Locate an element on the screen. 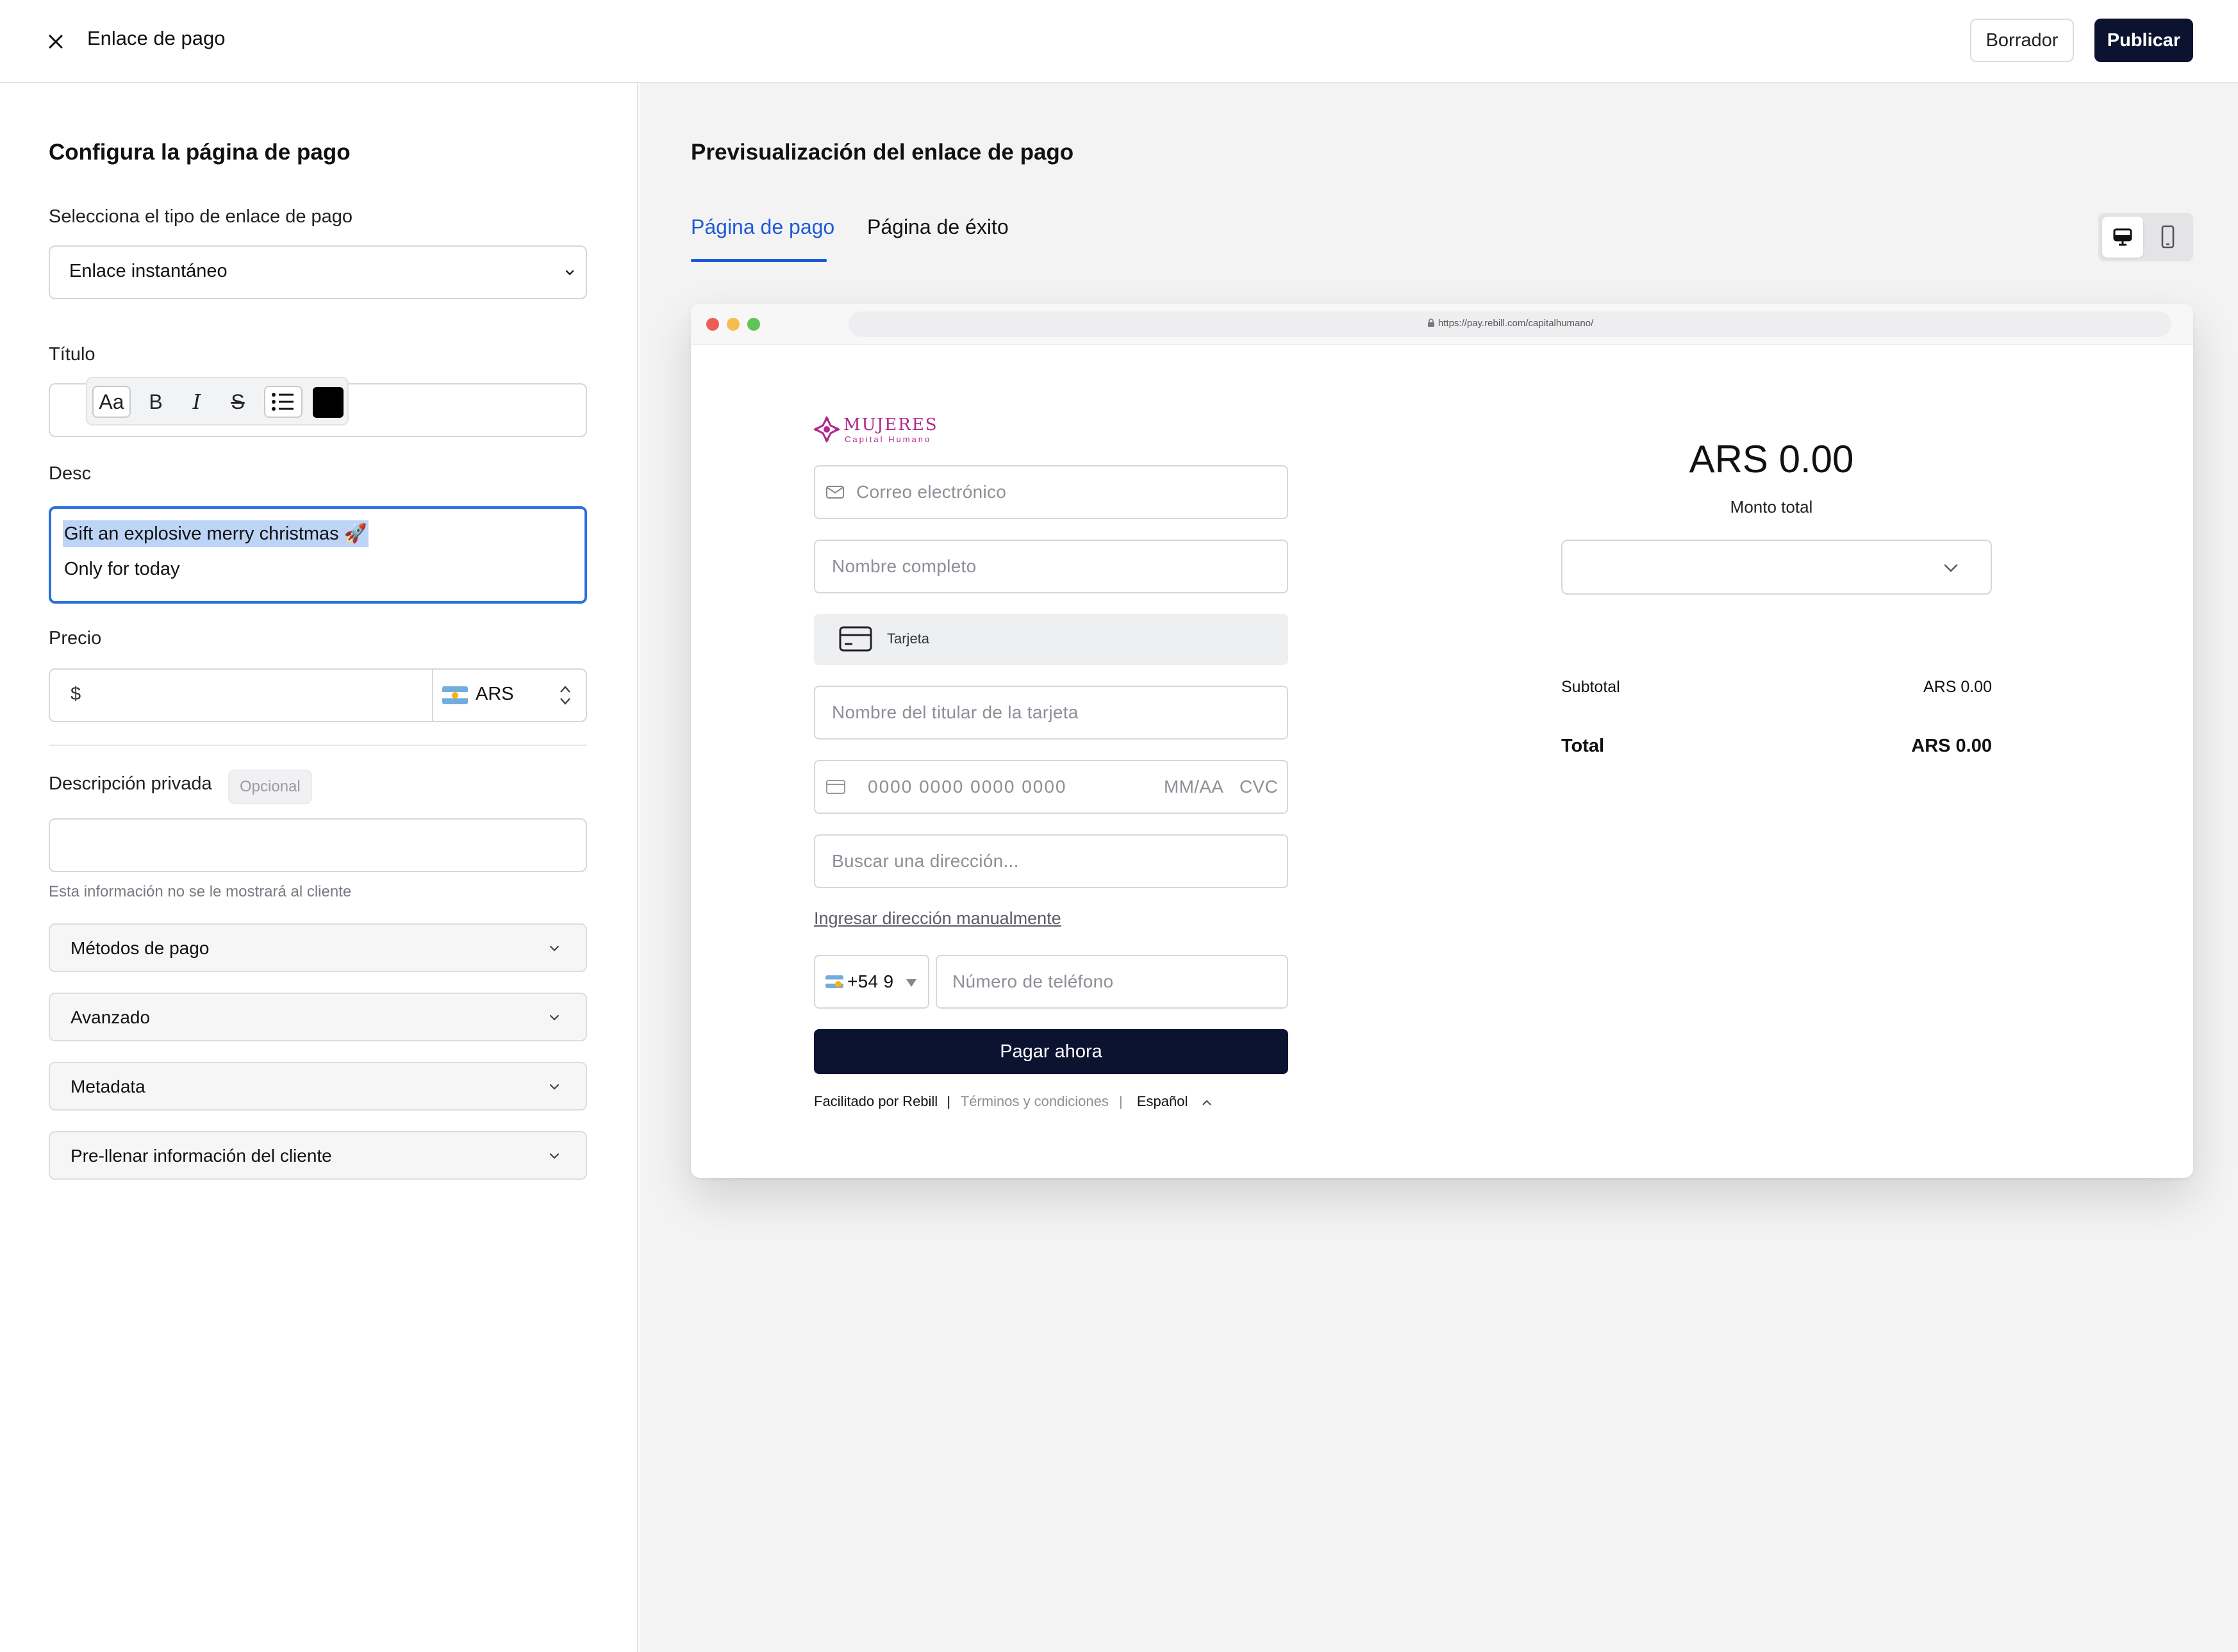  accordion-label: Avanzado is located at coordinates (111, 1017).